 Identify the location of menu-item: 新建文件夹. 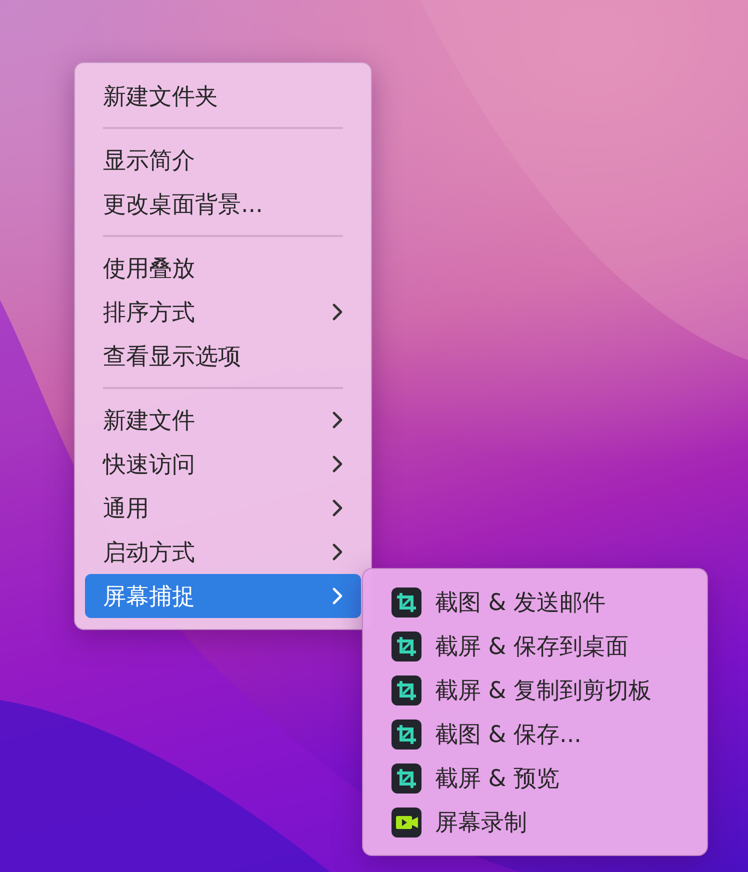
(223, 96).